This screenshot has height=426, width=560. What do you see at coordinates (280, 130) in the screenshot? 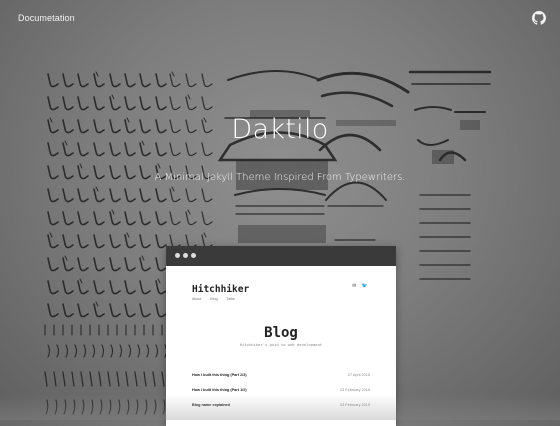
I see `hero-title: Daktilo` at bounding box center [280, 130].